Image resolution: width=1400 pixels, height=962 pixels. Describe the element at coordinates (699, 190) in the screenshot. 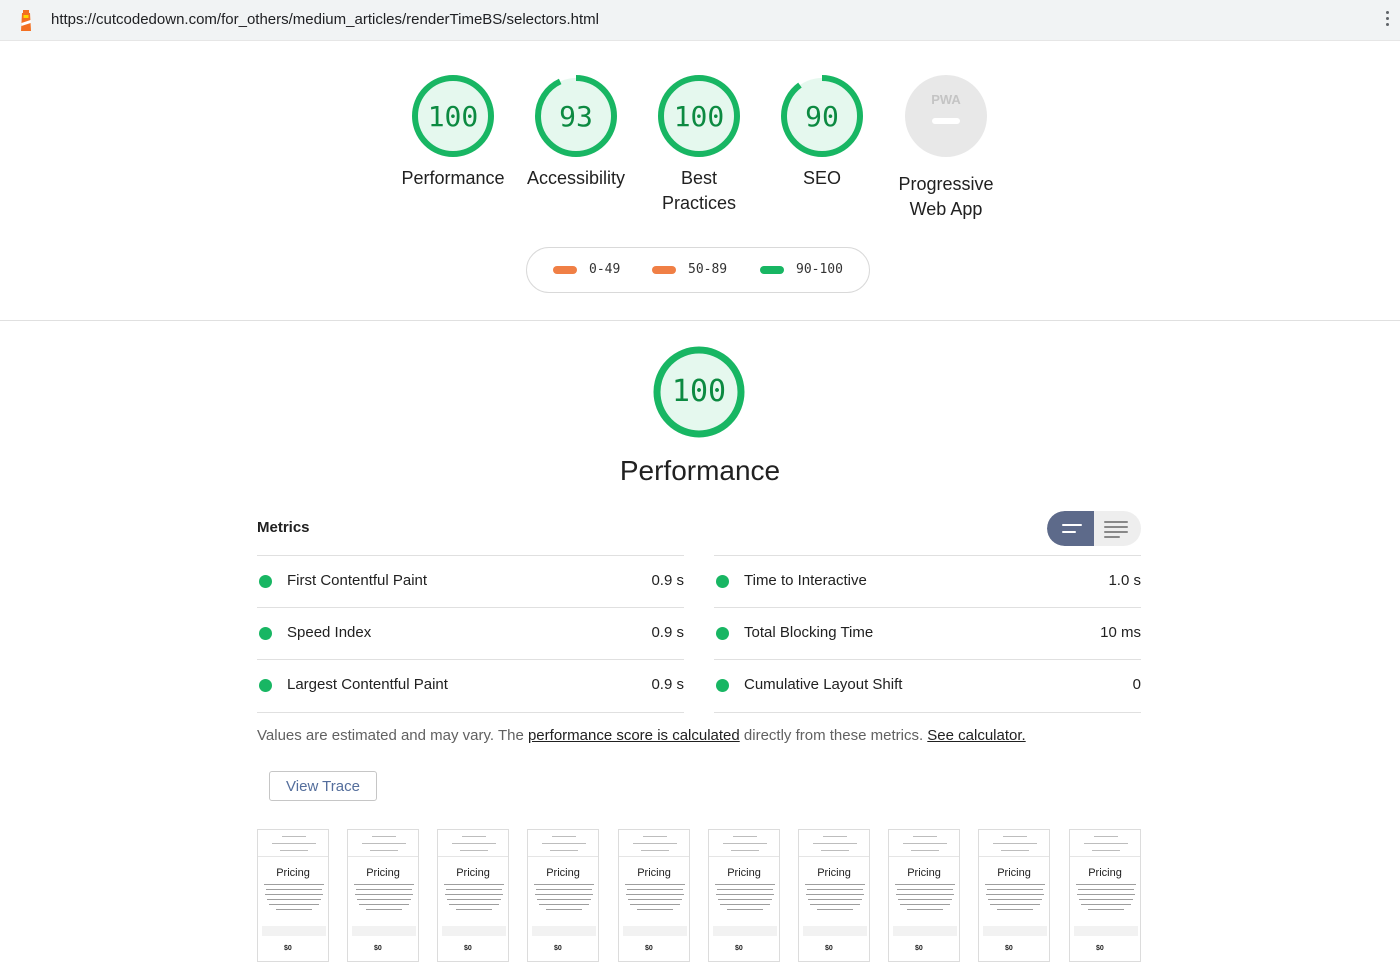

I see `gauge-label: Best Practices` at that location.